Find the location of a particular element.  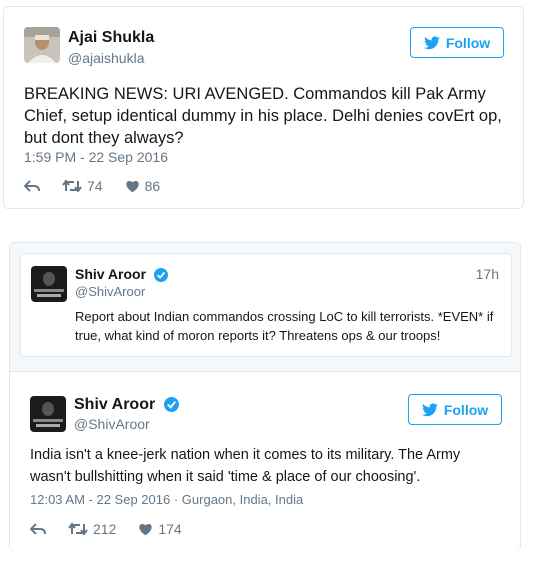

author-name: Shiv Aroor is located at coordinates (126, 405).